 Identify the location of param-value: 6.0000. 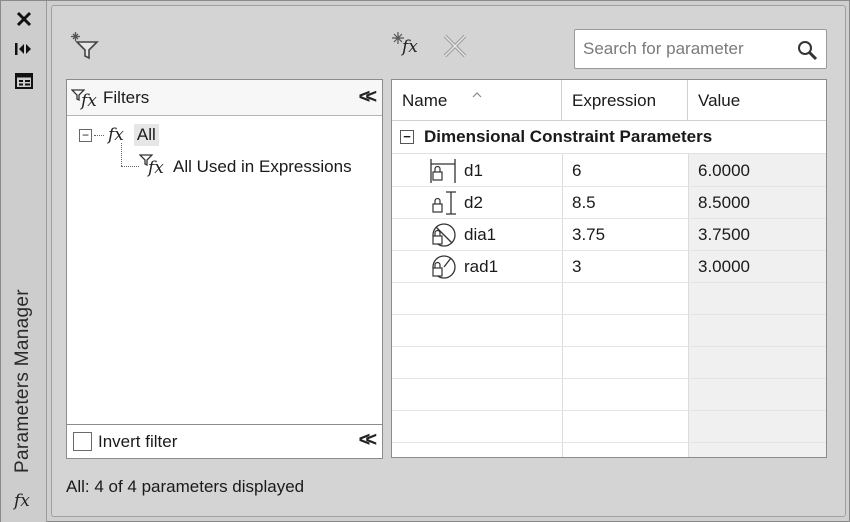
(724, 170).